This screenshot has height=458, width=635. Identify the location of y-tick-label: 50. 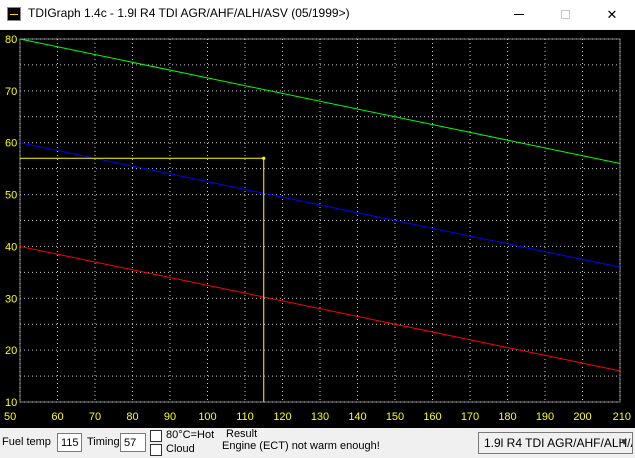
(11, 196).